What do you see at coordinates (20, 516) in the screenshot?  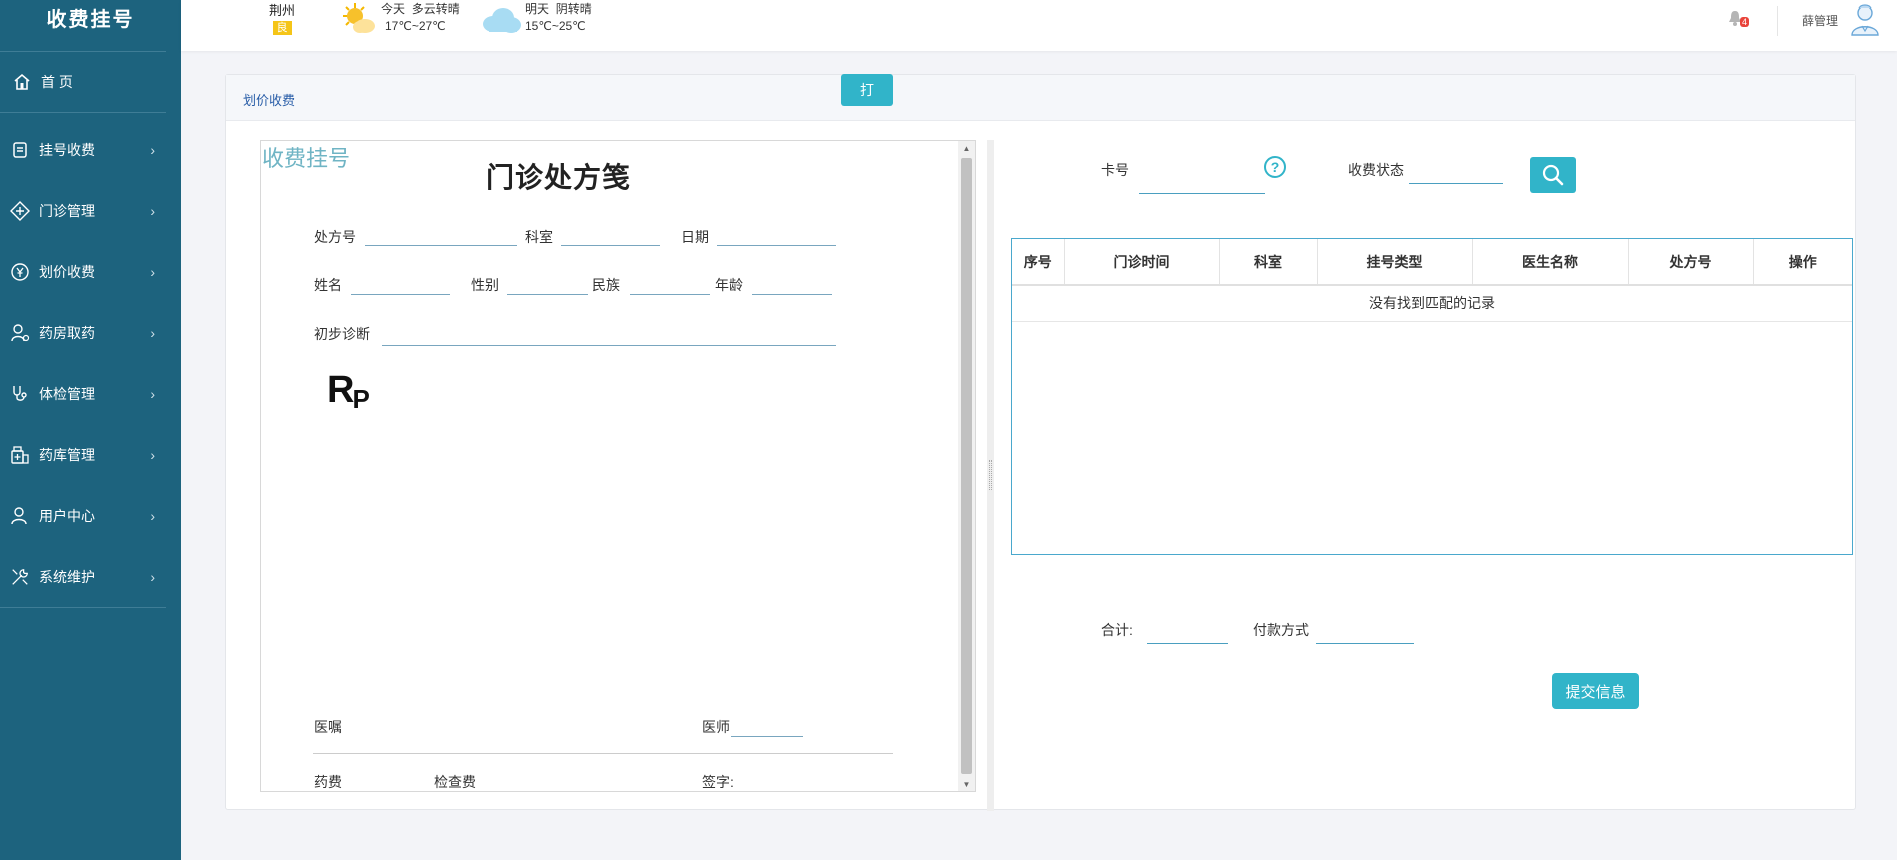 I see `user-icon` at bounding box center [20, 516].